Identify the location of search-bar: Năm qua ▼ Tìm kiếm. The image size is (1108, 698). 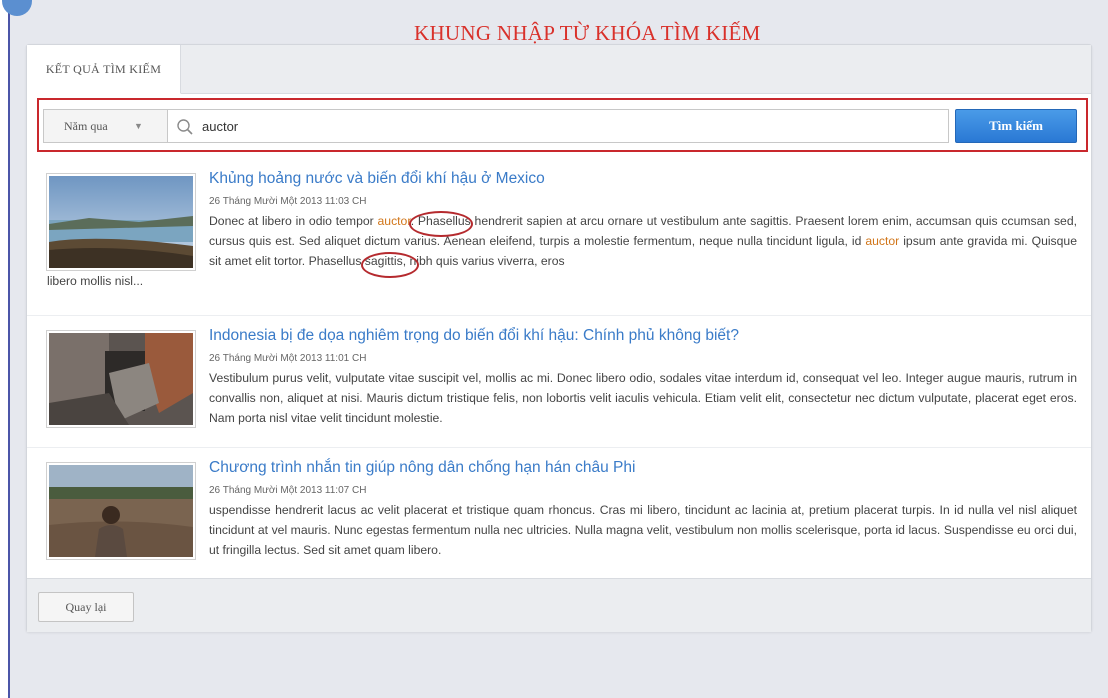
(565, 126).